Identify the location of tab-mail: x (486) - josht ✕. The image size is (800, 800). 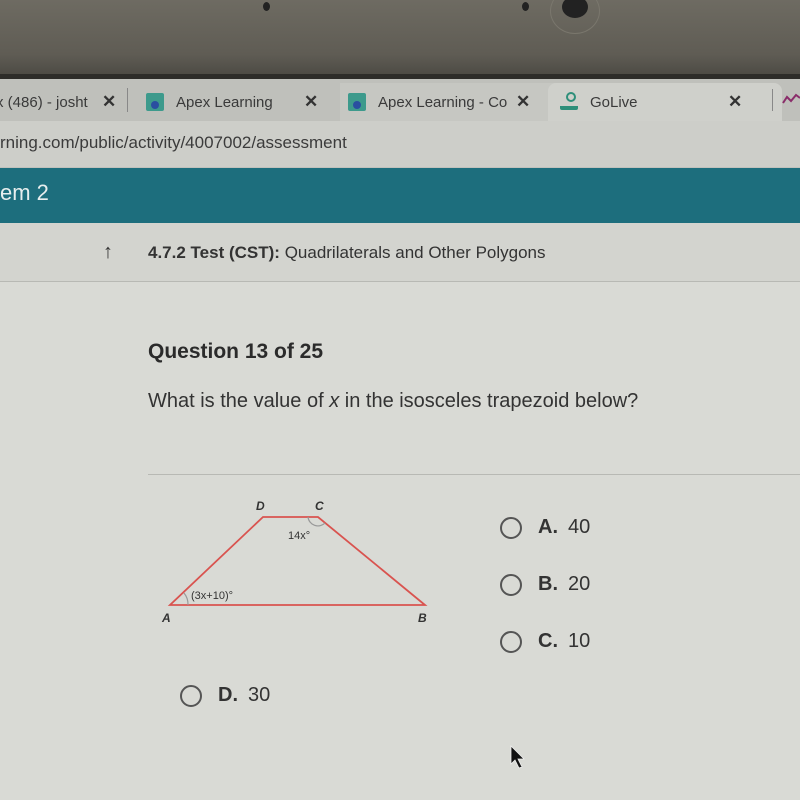
(65, 102).